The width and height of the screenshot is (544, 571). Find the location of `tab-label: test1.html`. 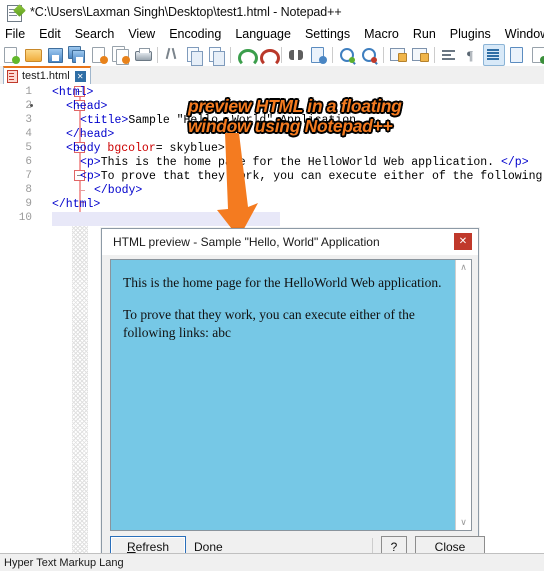

tab-label: test1.html is located at coordinates (46, 76).